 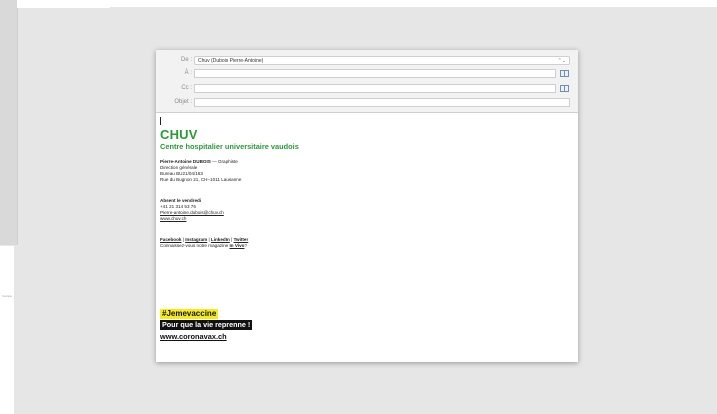 What do you see at coordinates (375, 88) in the screenshot?
I see `cc-input` at bounding box center [375, 88].